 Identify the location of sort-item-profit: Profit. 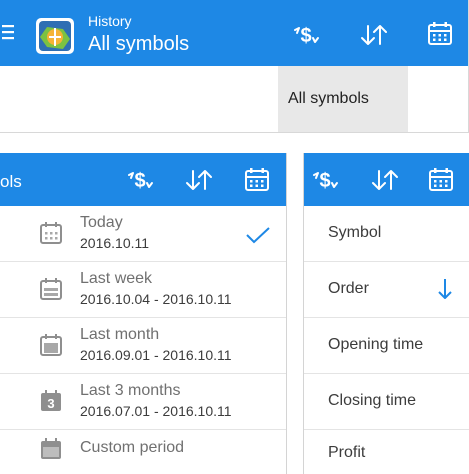
(386, 452).